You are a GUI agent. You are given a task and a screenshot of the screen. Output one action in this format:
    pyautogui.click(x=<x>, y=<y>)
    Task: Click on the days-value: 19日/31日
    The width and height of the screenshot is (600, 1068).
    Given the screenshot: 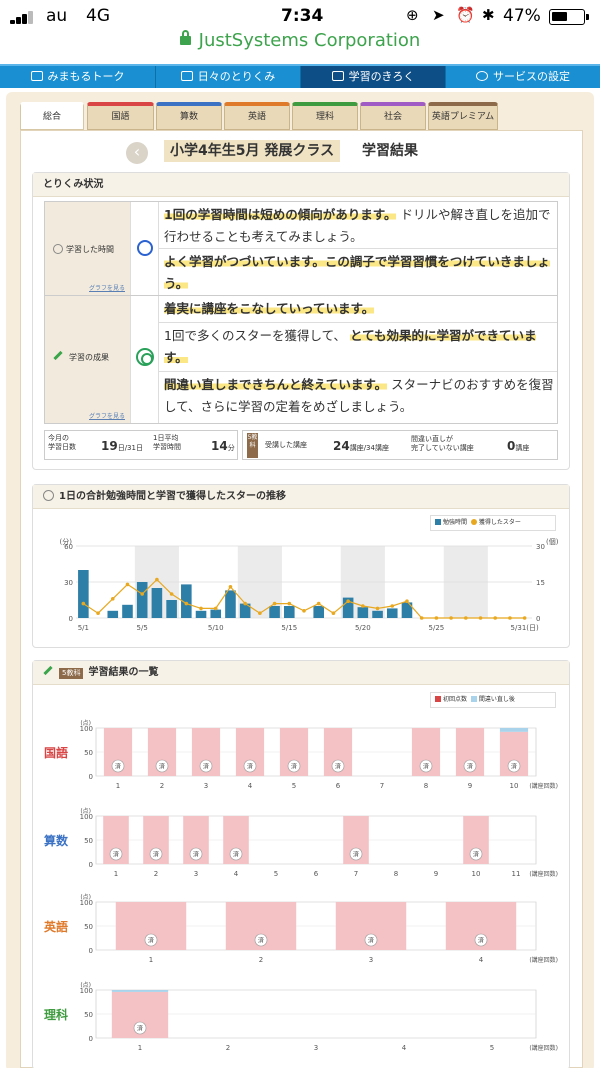 What is the action you would take?
    pyautogui.click(x=122, y=446)
    